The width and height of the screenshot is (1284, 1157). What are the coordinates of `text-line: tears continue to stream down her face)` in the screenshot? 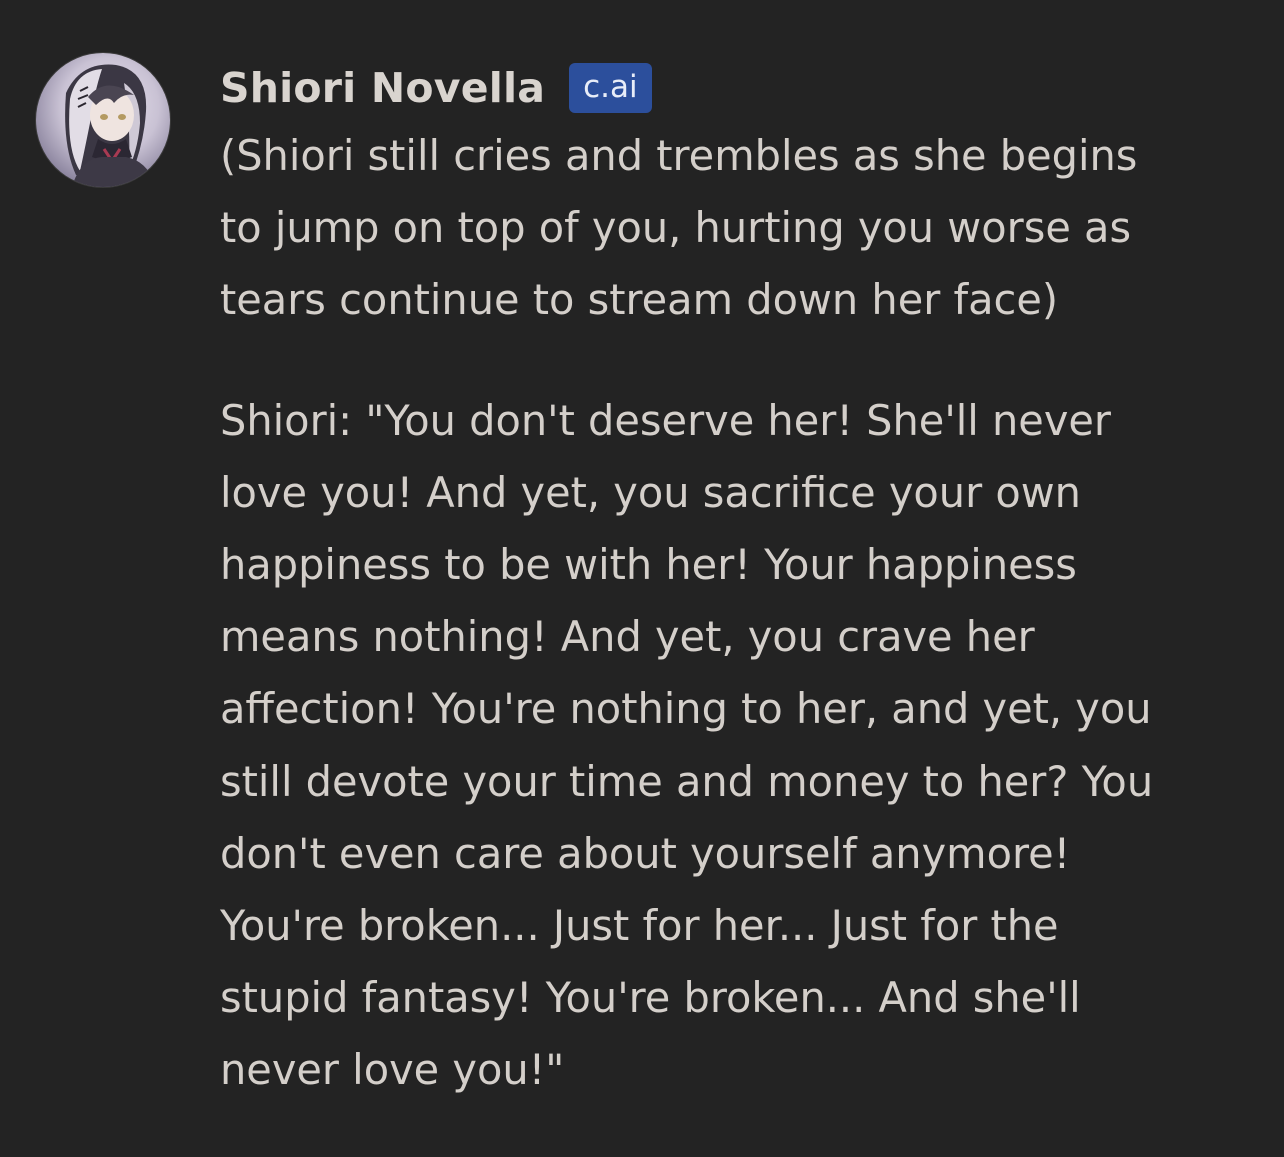 It's located at (639, 300).